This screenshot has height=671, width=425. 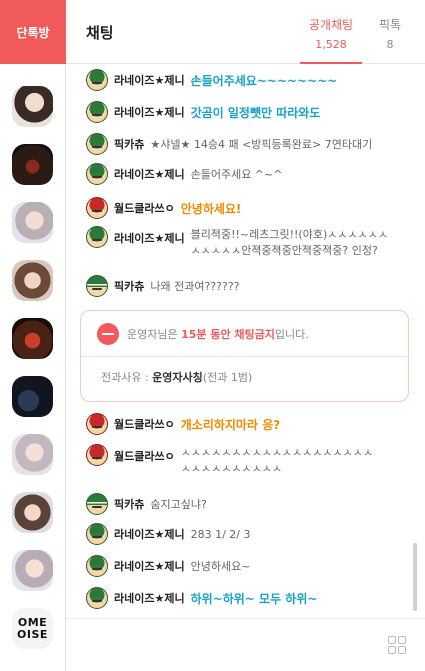 What do you see at coordinates (245, 32) in the screenshot?
I see `chat-header: 채팅 공개채팅 1,528 픽톡 8` at bounding box center [245, 32].